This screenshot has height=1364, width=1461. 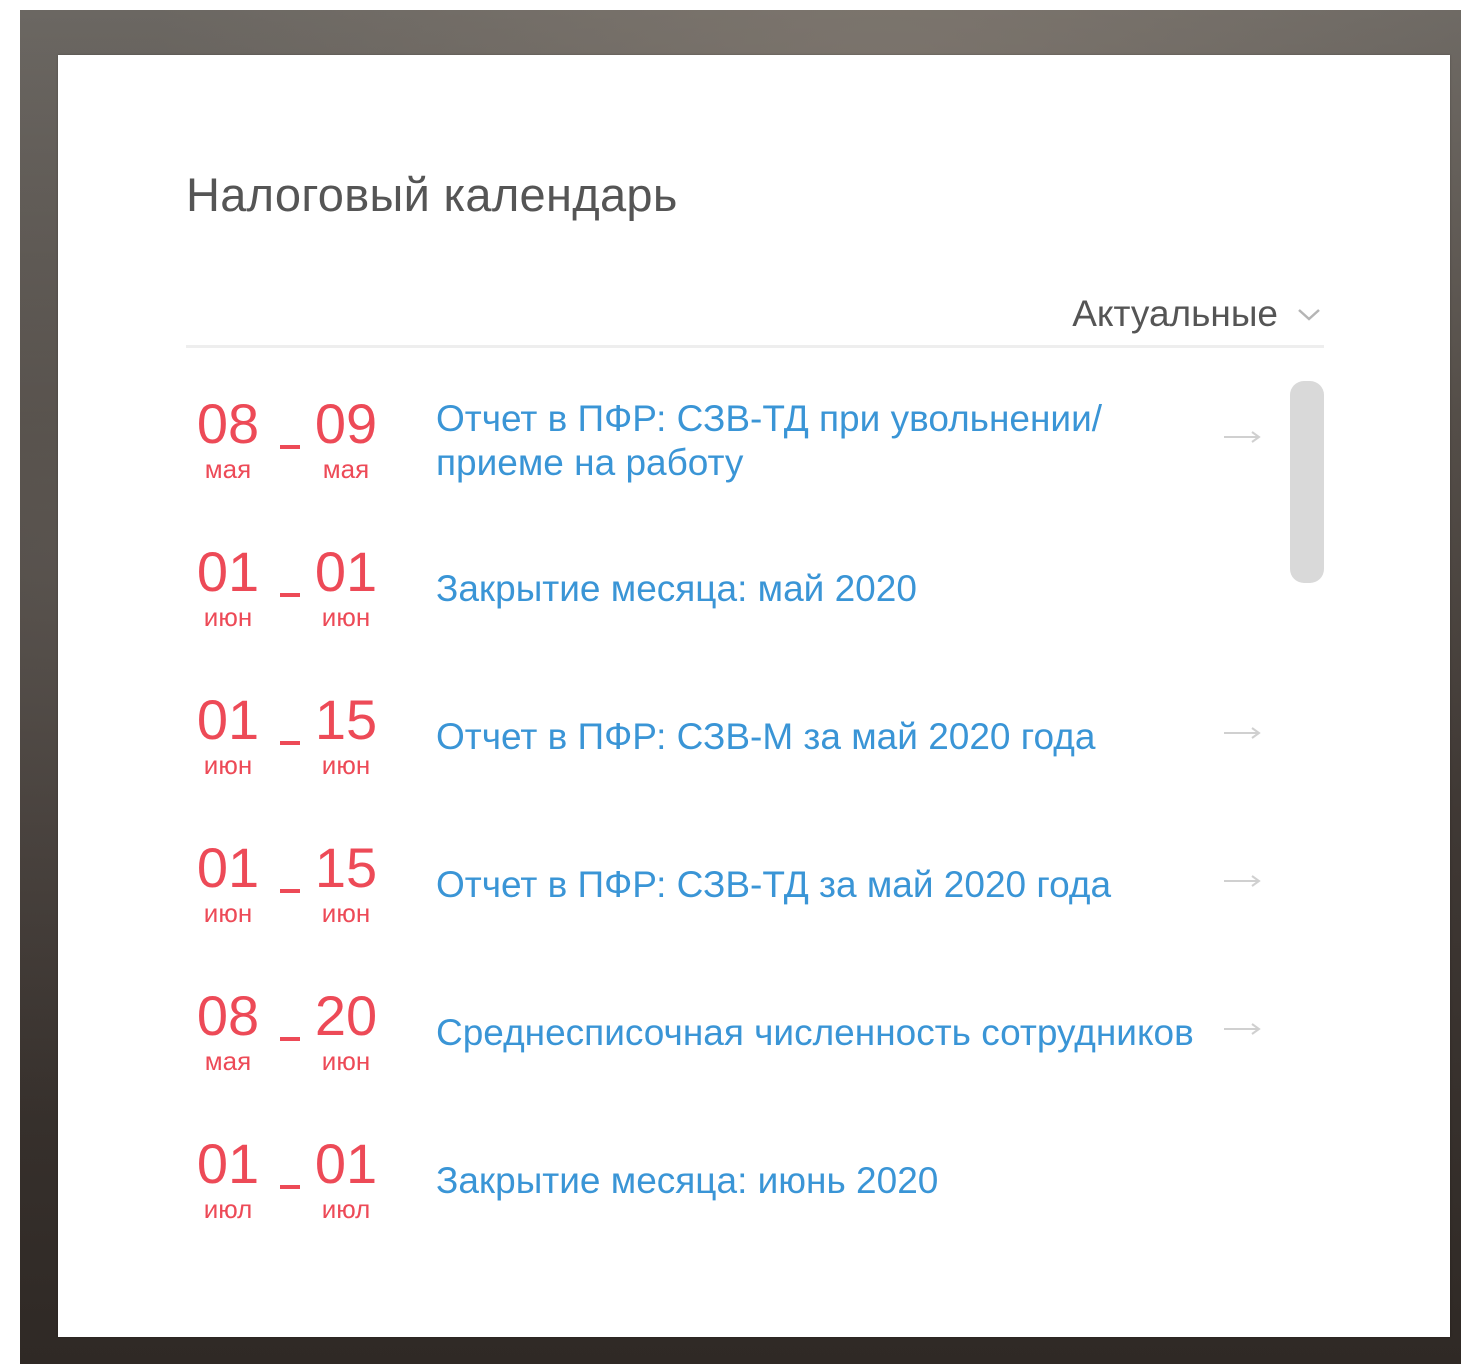 I want to click on scrollbar-thumb, so click(x=1307, y=482).